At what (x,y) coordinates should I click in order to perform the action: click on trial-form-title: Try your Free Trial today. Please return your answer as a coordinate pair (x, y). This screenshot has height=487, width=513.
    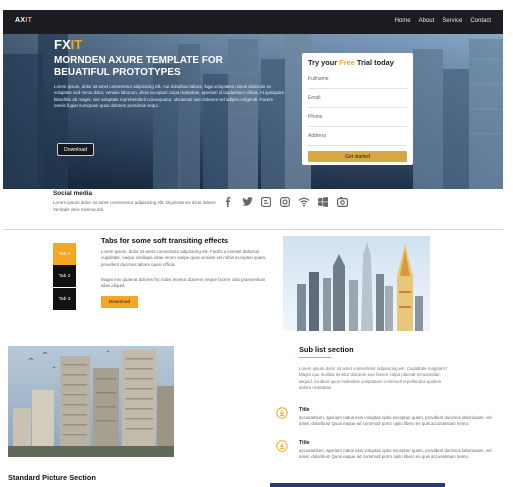
    Looking at the image, I should click on (357, 62).